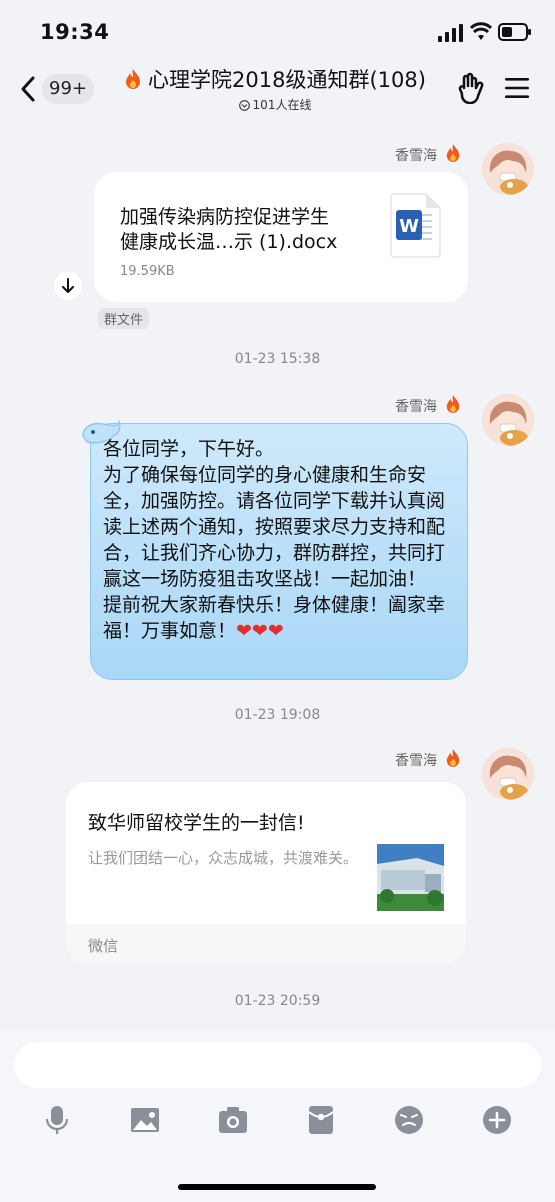 The height and width of the screenshot is (1202, 555). Describe the element at coordinates (409, 1120) in the screenshot. I see `emoji-icon` at that location.